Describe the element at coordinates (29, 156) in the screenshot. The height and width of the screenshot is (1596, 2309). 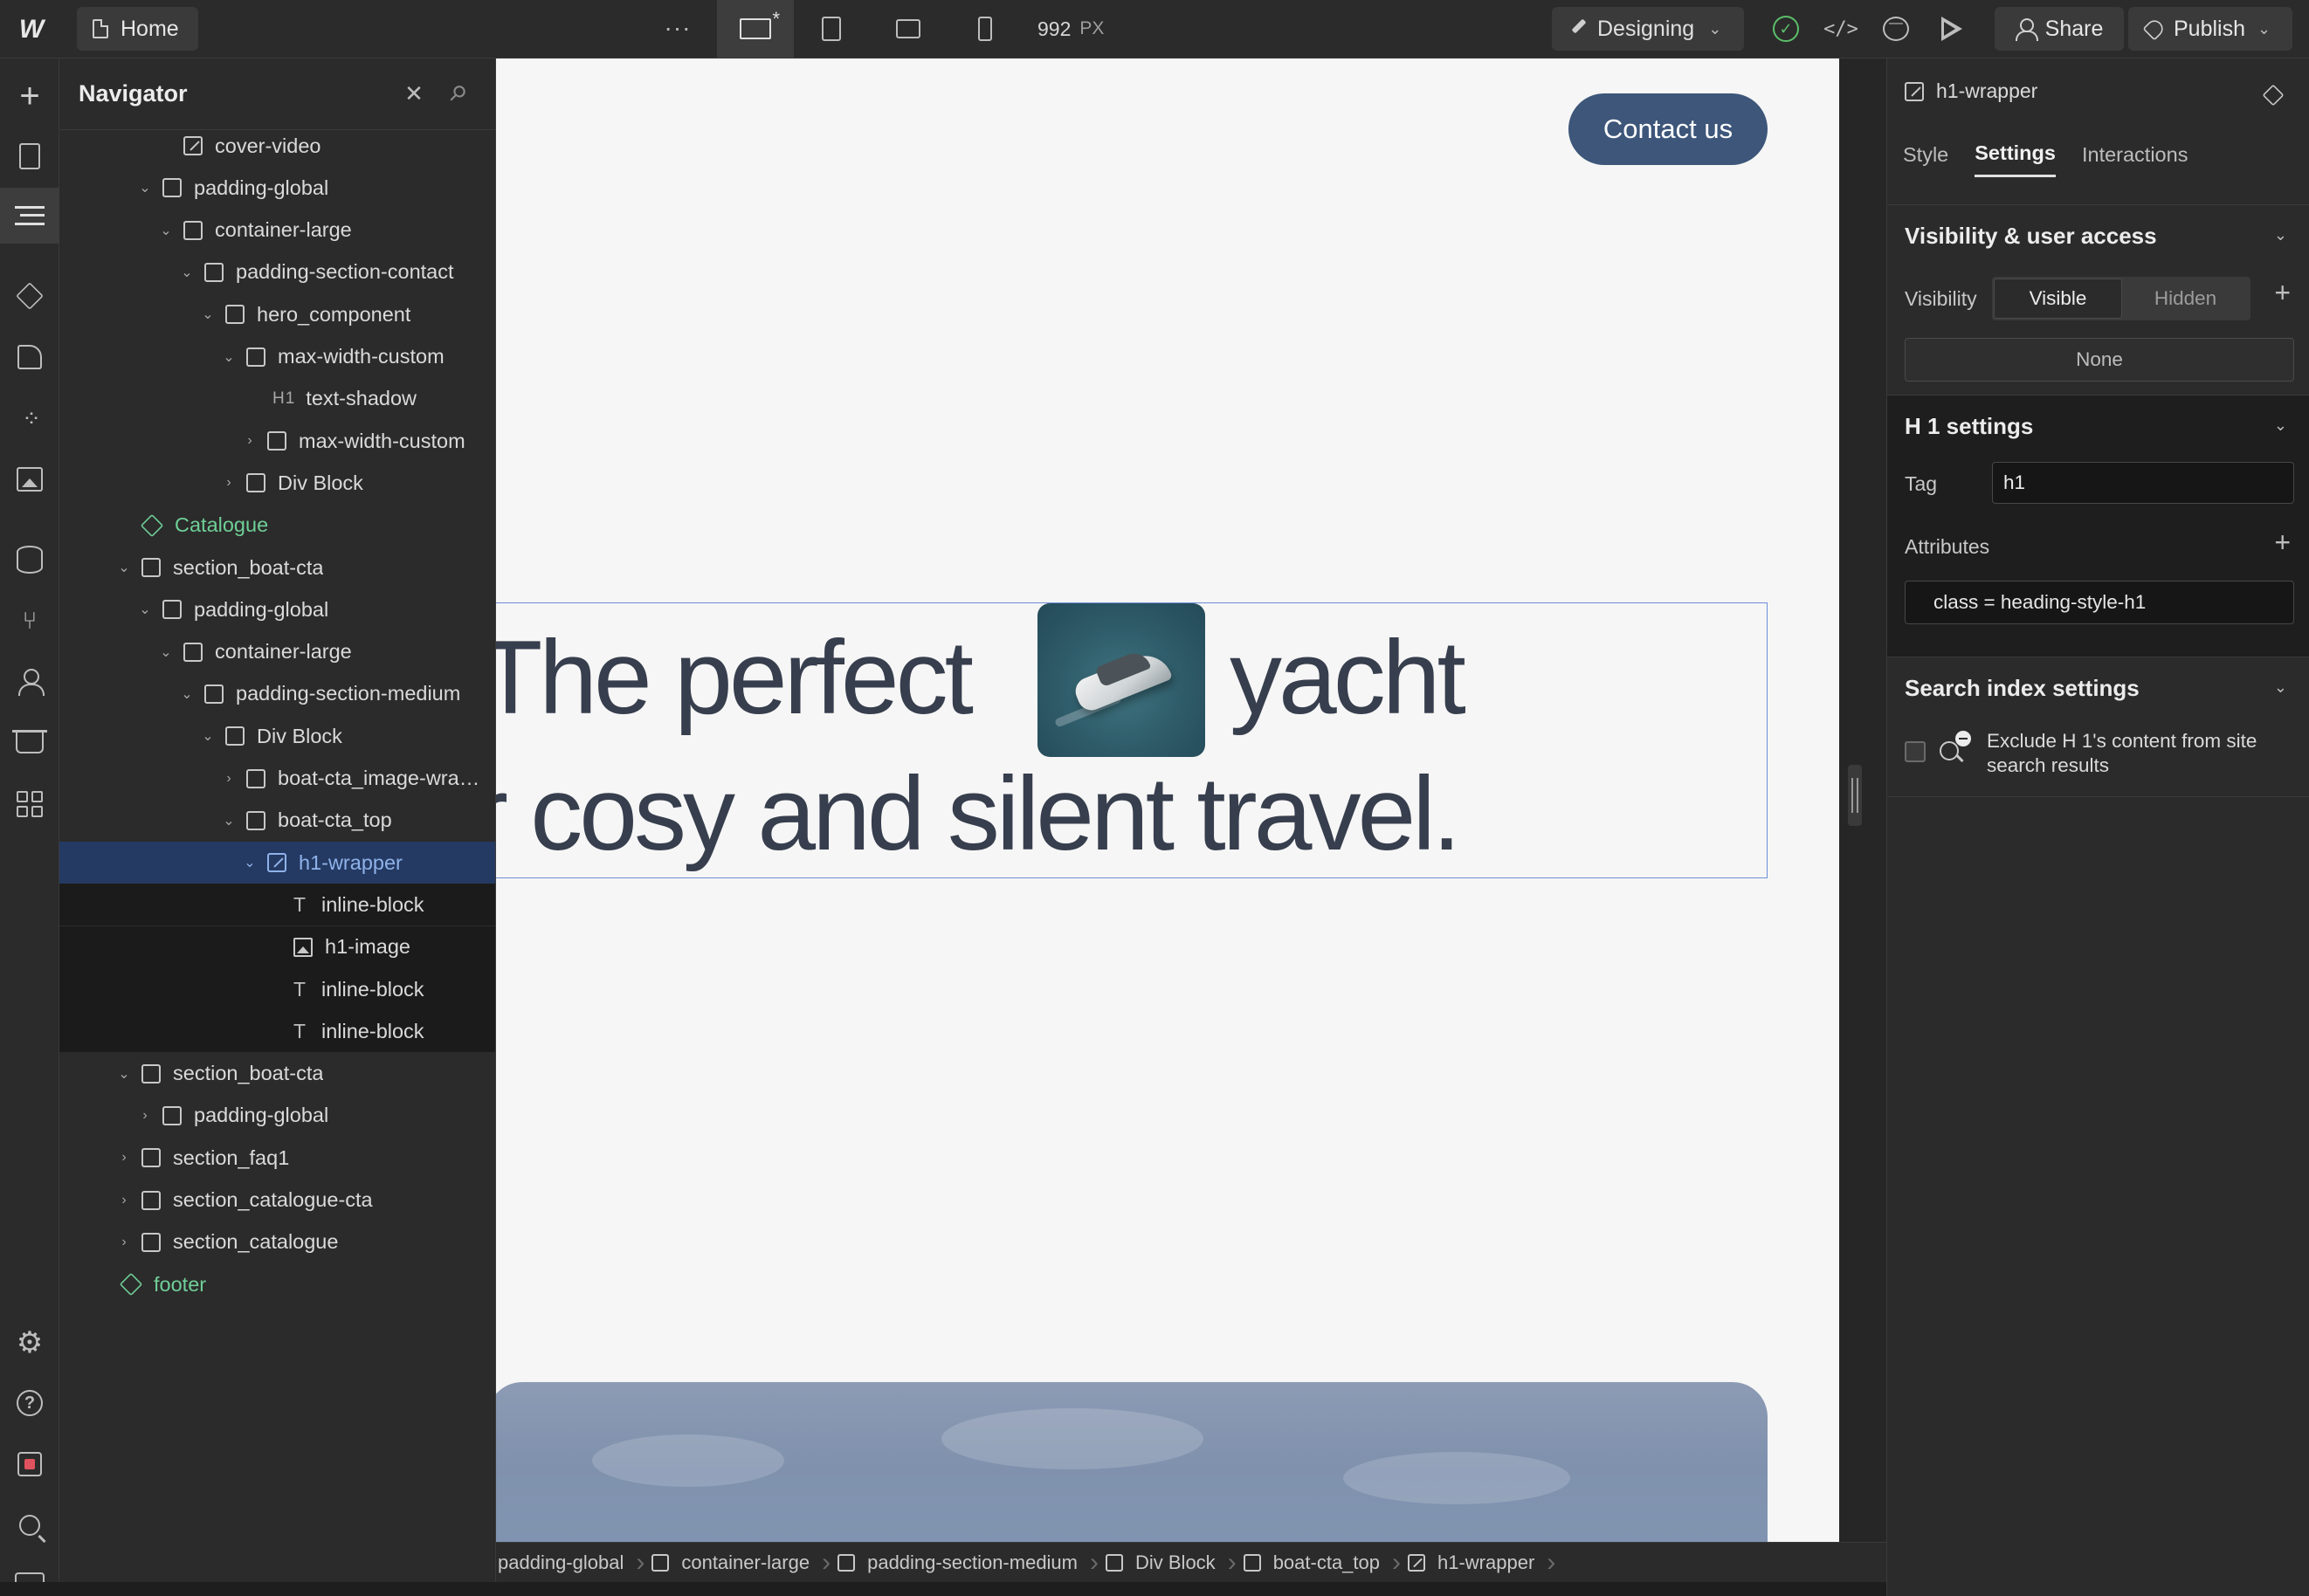
I see `pages-button` at that location.